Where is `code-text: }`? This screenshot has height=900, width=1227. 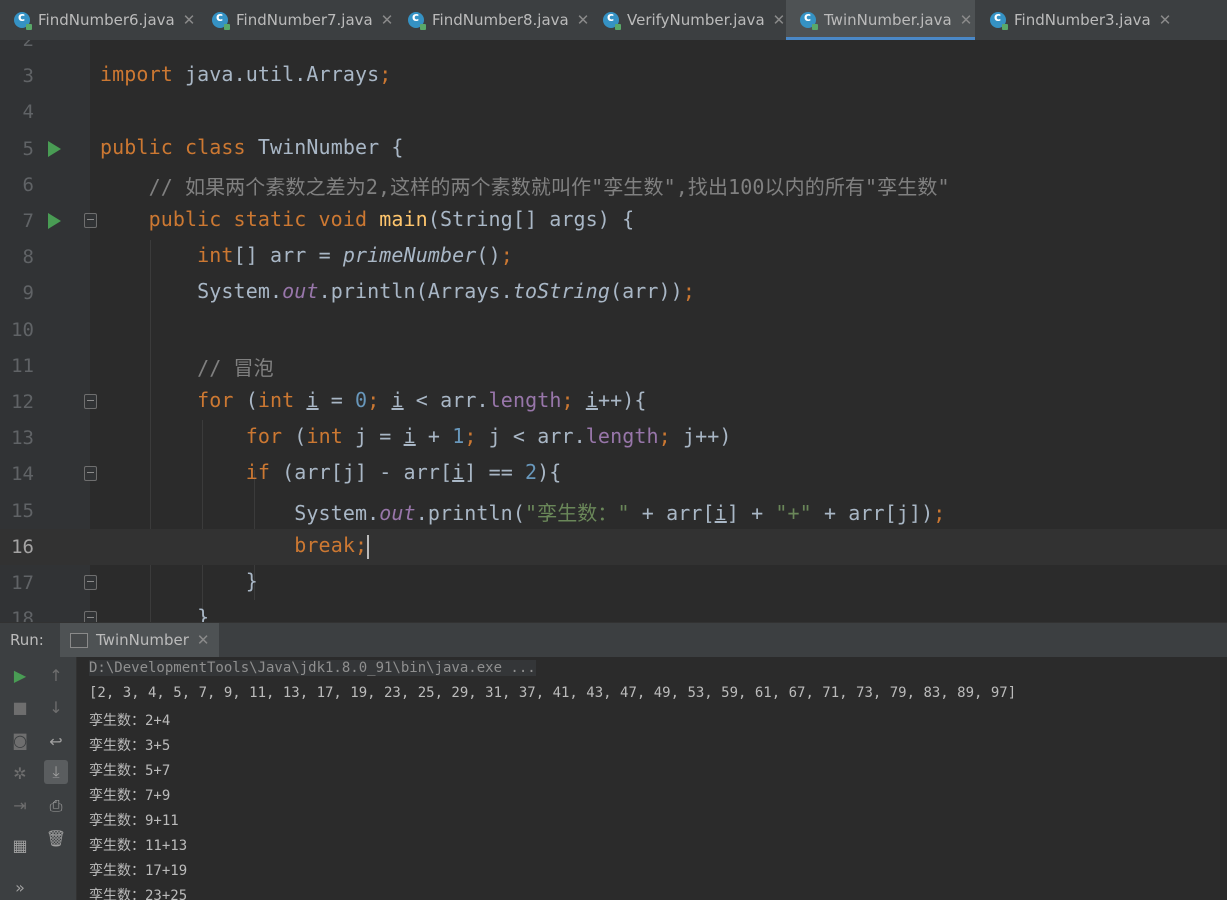
code-text: } is located at coordinates (154, 613).